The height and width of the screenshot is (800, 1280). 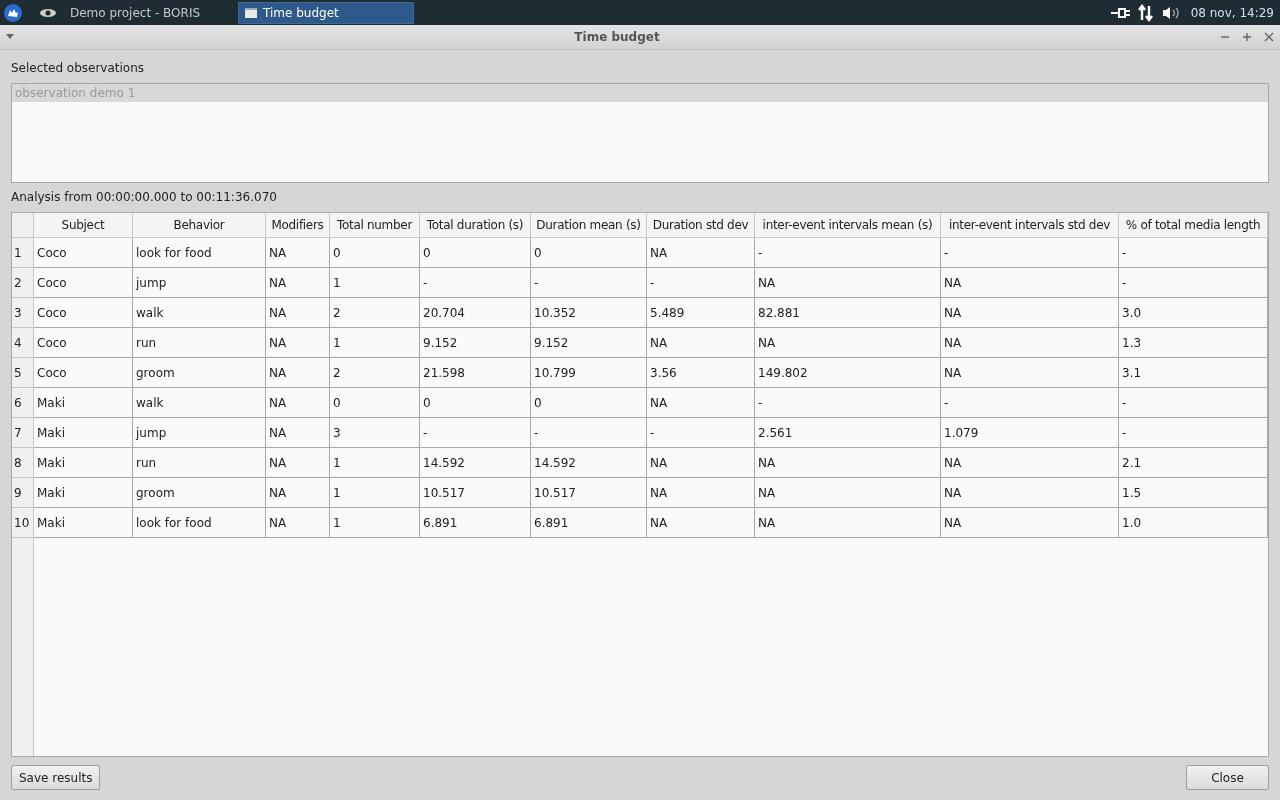 I want to click on window-icon, so click(x=251, y=12).